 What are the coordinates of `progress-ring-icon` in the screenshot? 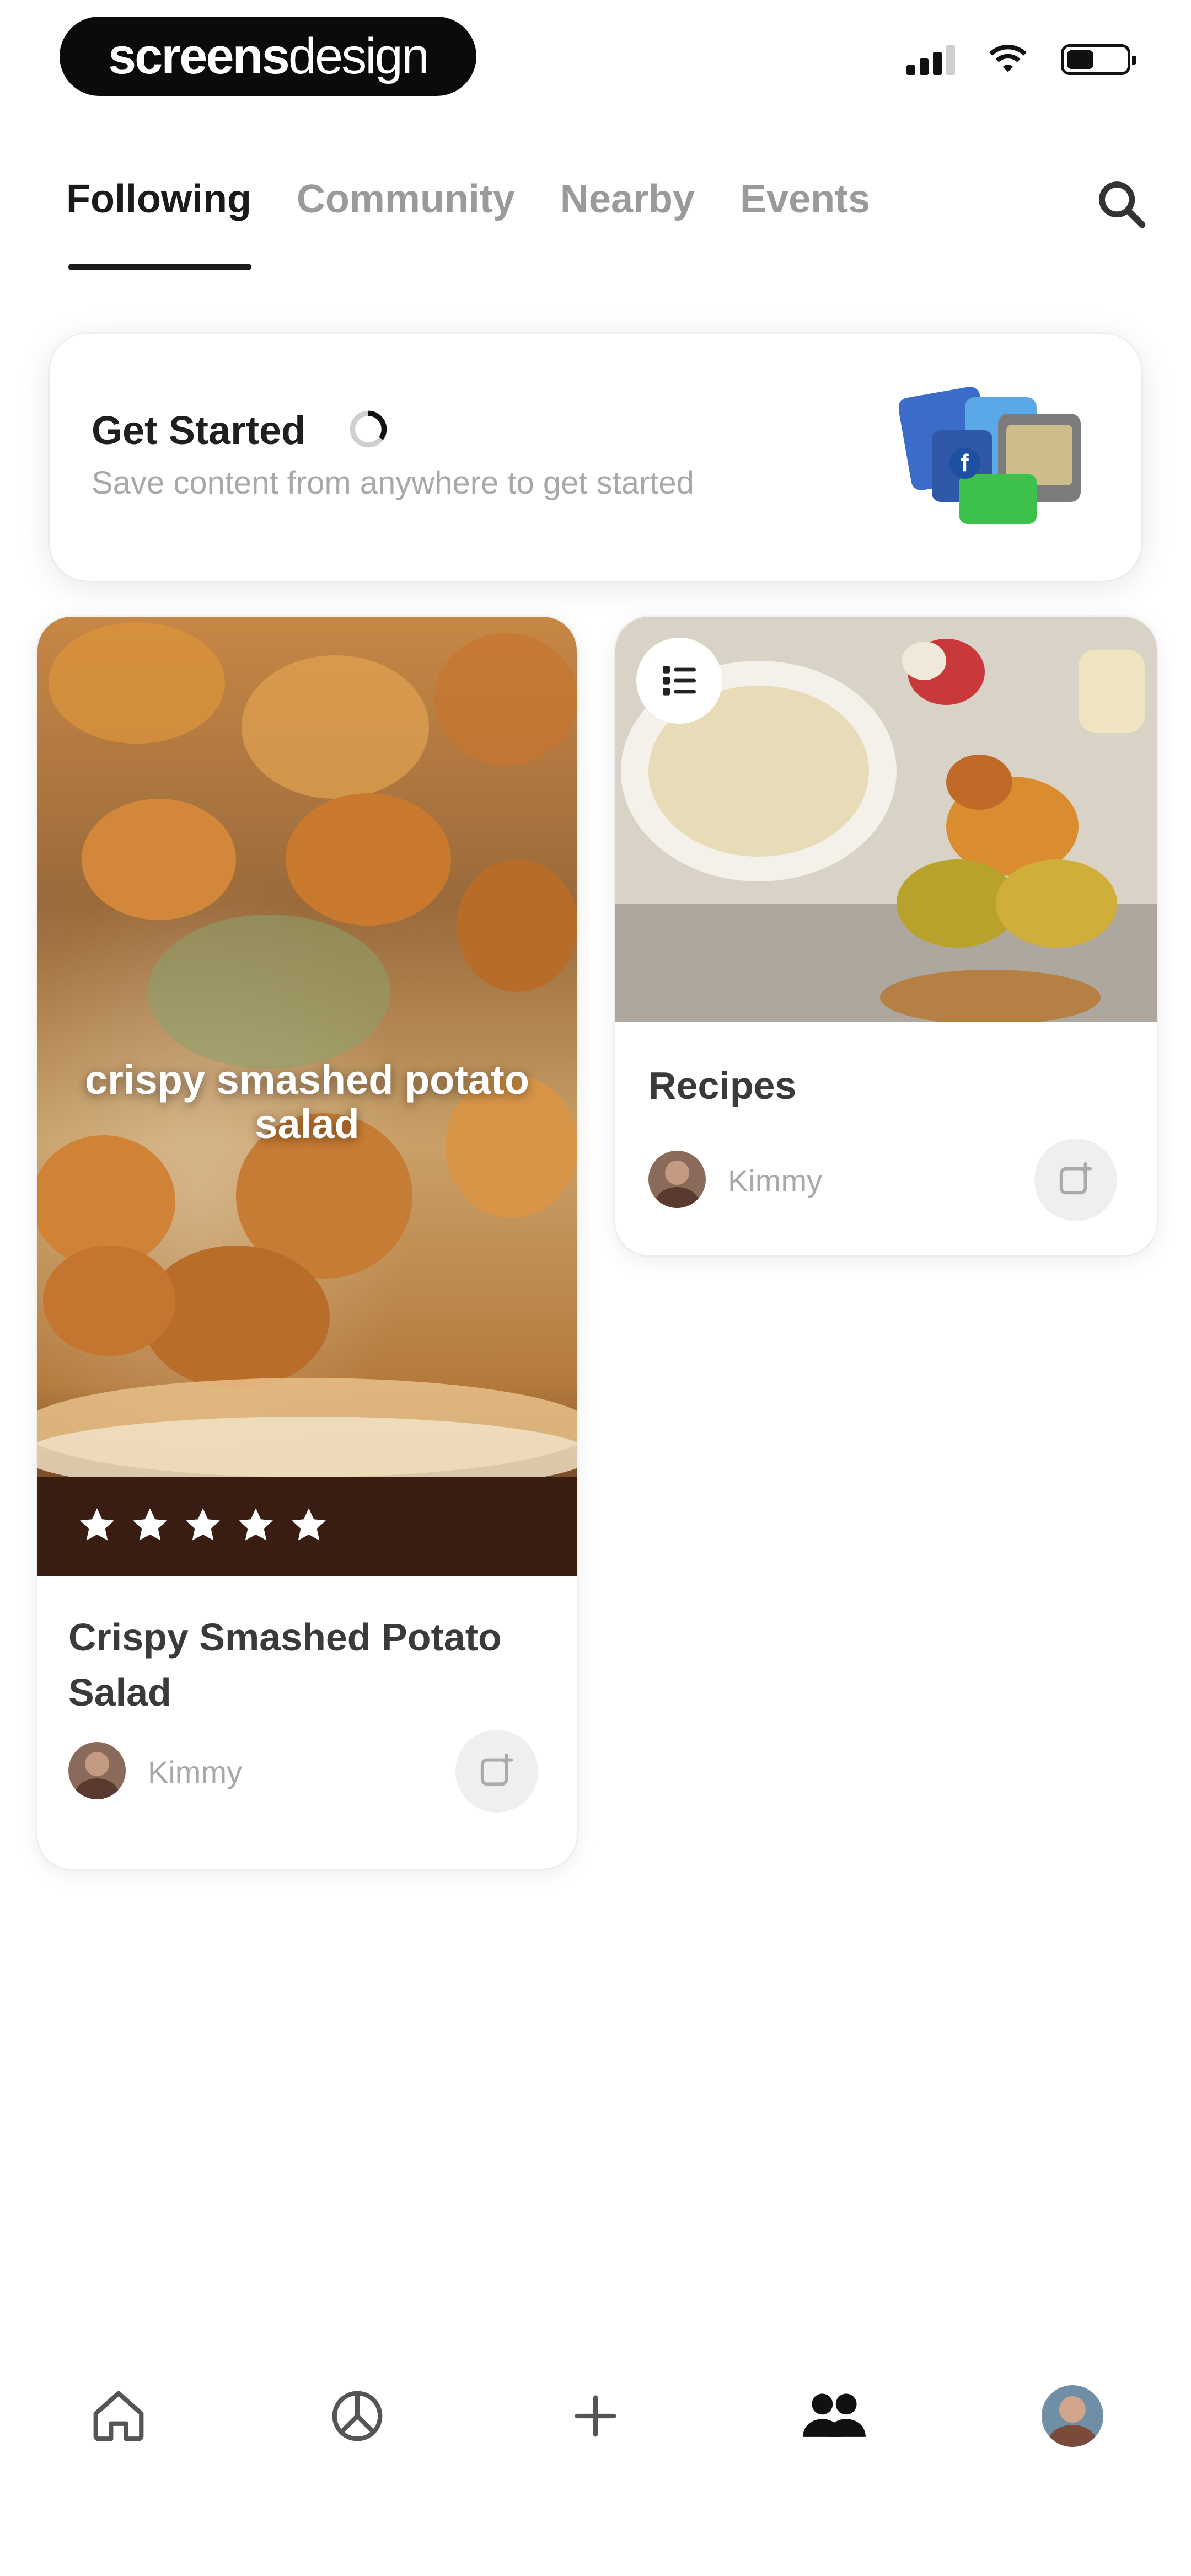 It's located at (368, 429).